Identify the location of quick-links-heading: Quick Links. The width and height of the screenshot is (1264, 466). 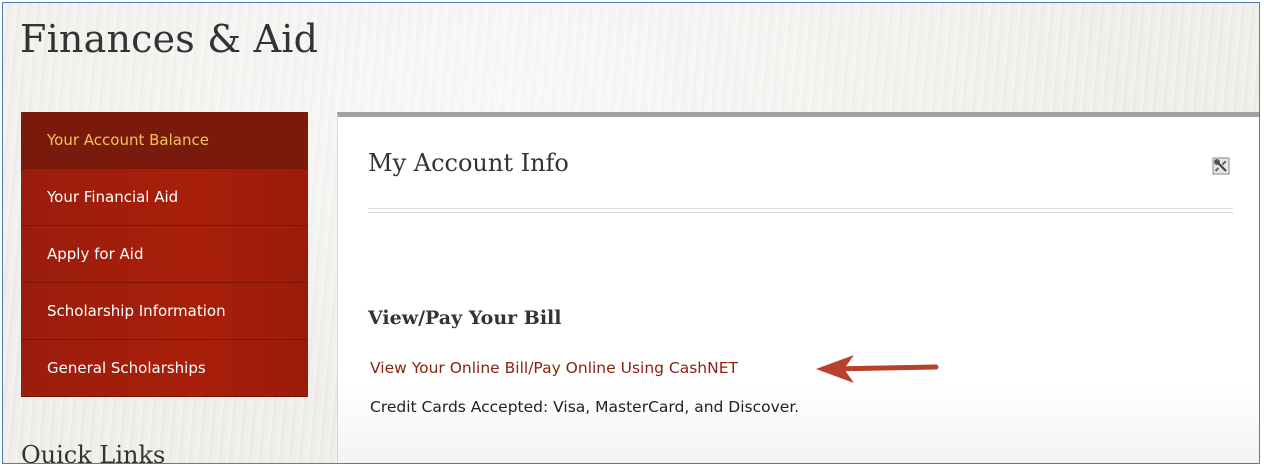
(93, 452).